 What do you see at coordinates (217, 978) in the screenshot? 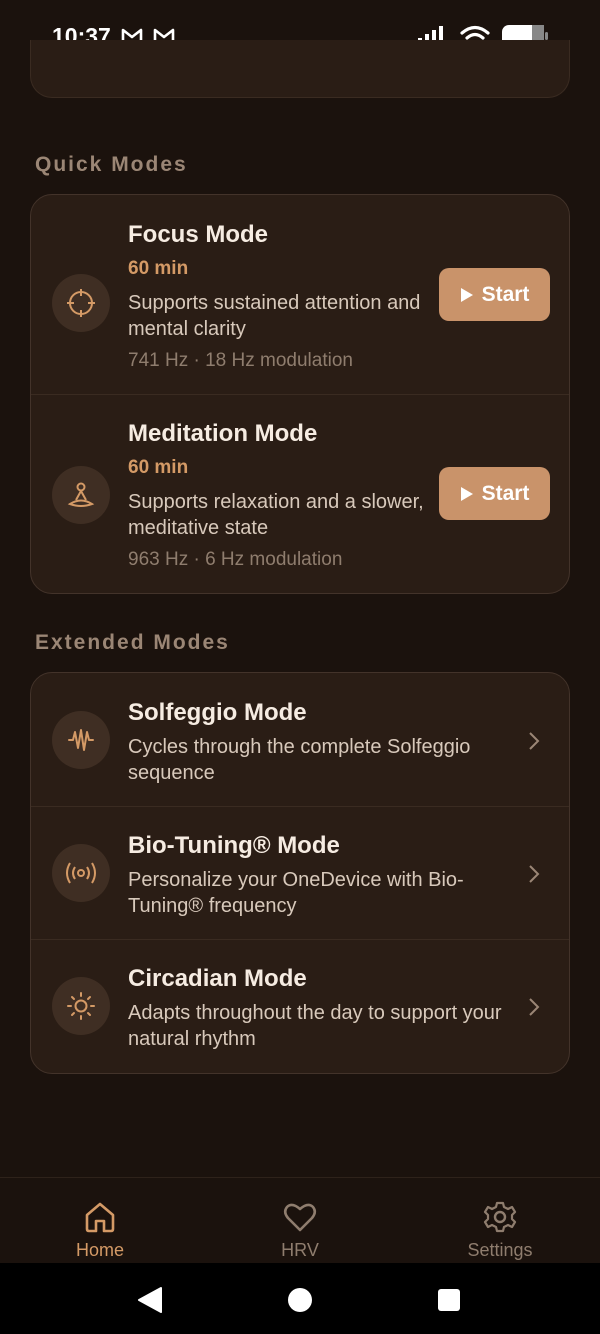
I see `circadian-mode-title: Circadian Mode` at bounding box center [217, 978].